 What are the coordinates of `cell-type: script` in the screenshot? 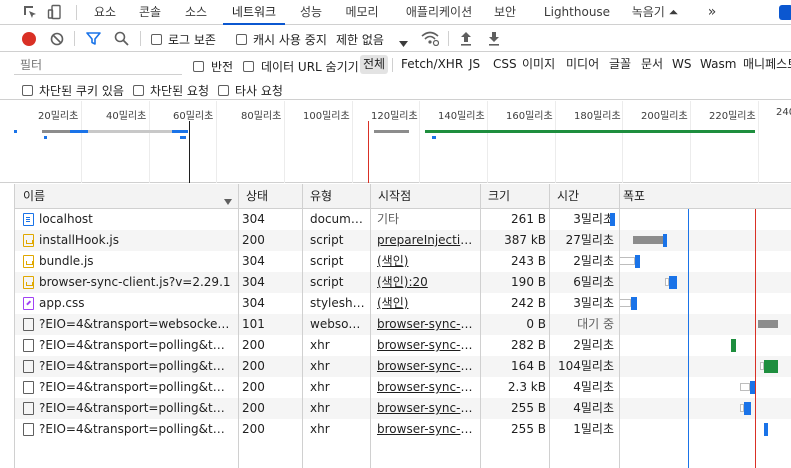 It's located at (327, 240).